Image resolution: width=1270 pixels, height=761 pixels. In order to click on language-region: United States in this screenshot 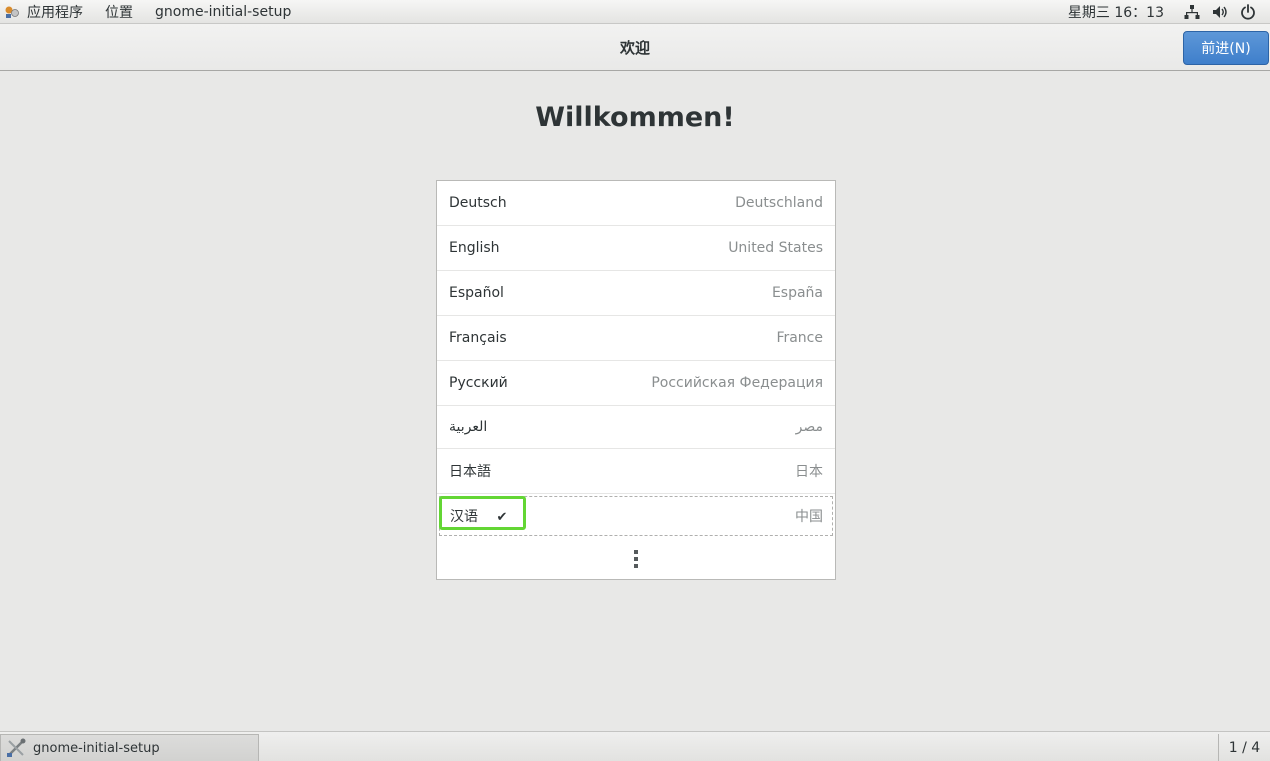, I will do `click(775, 248)`.